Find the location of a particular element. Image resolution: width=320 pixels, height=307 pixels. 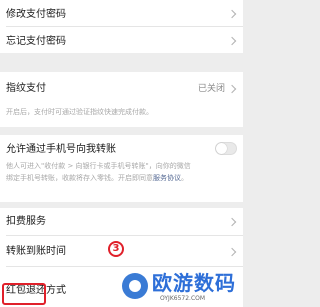

phone-transfer-desc-text: 绑定手机号转账，收款将存入零钱。开启即同意 is located at coordinates (79, 178).